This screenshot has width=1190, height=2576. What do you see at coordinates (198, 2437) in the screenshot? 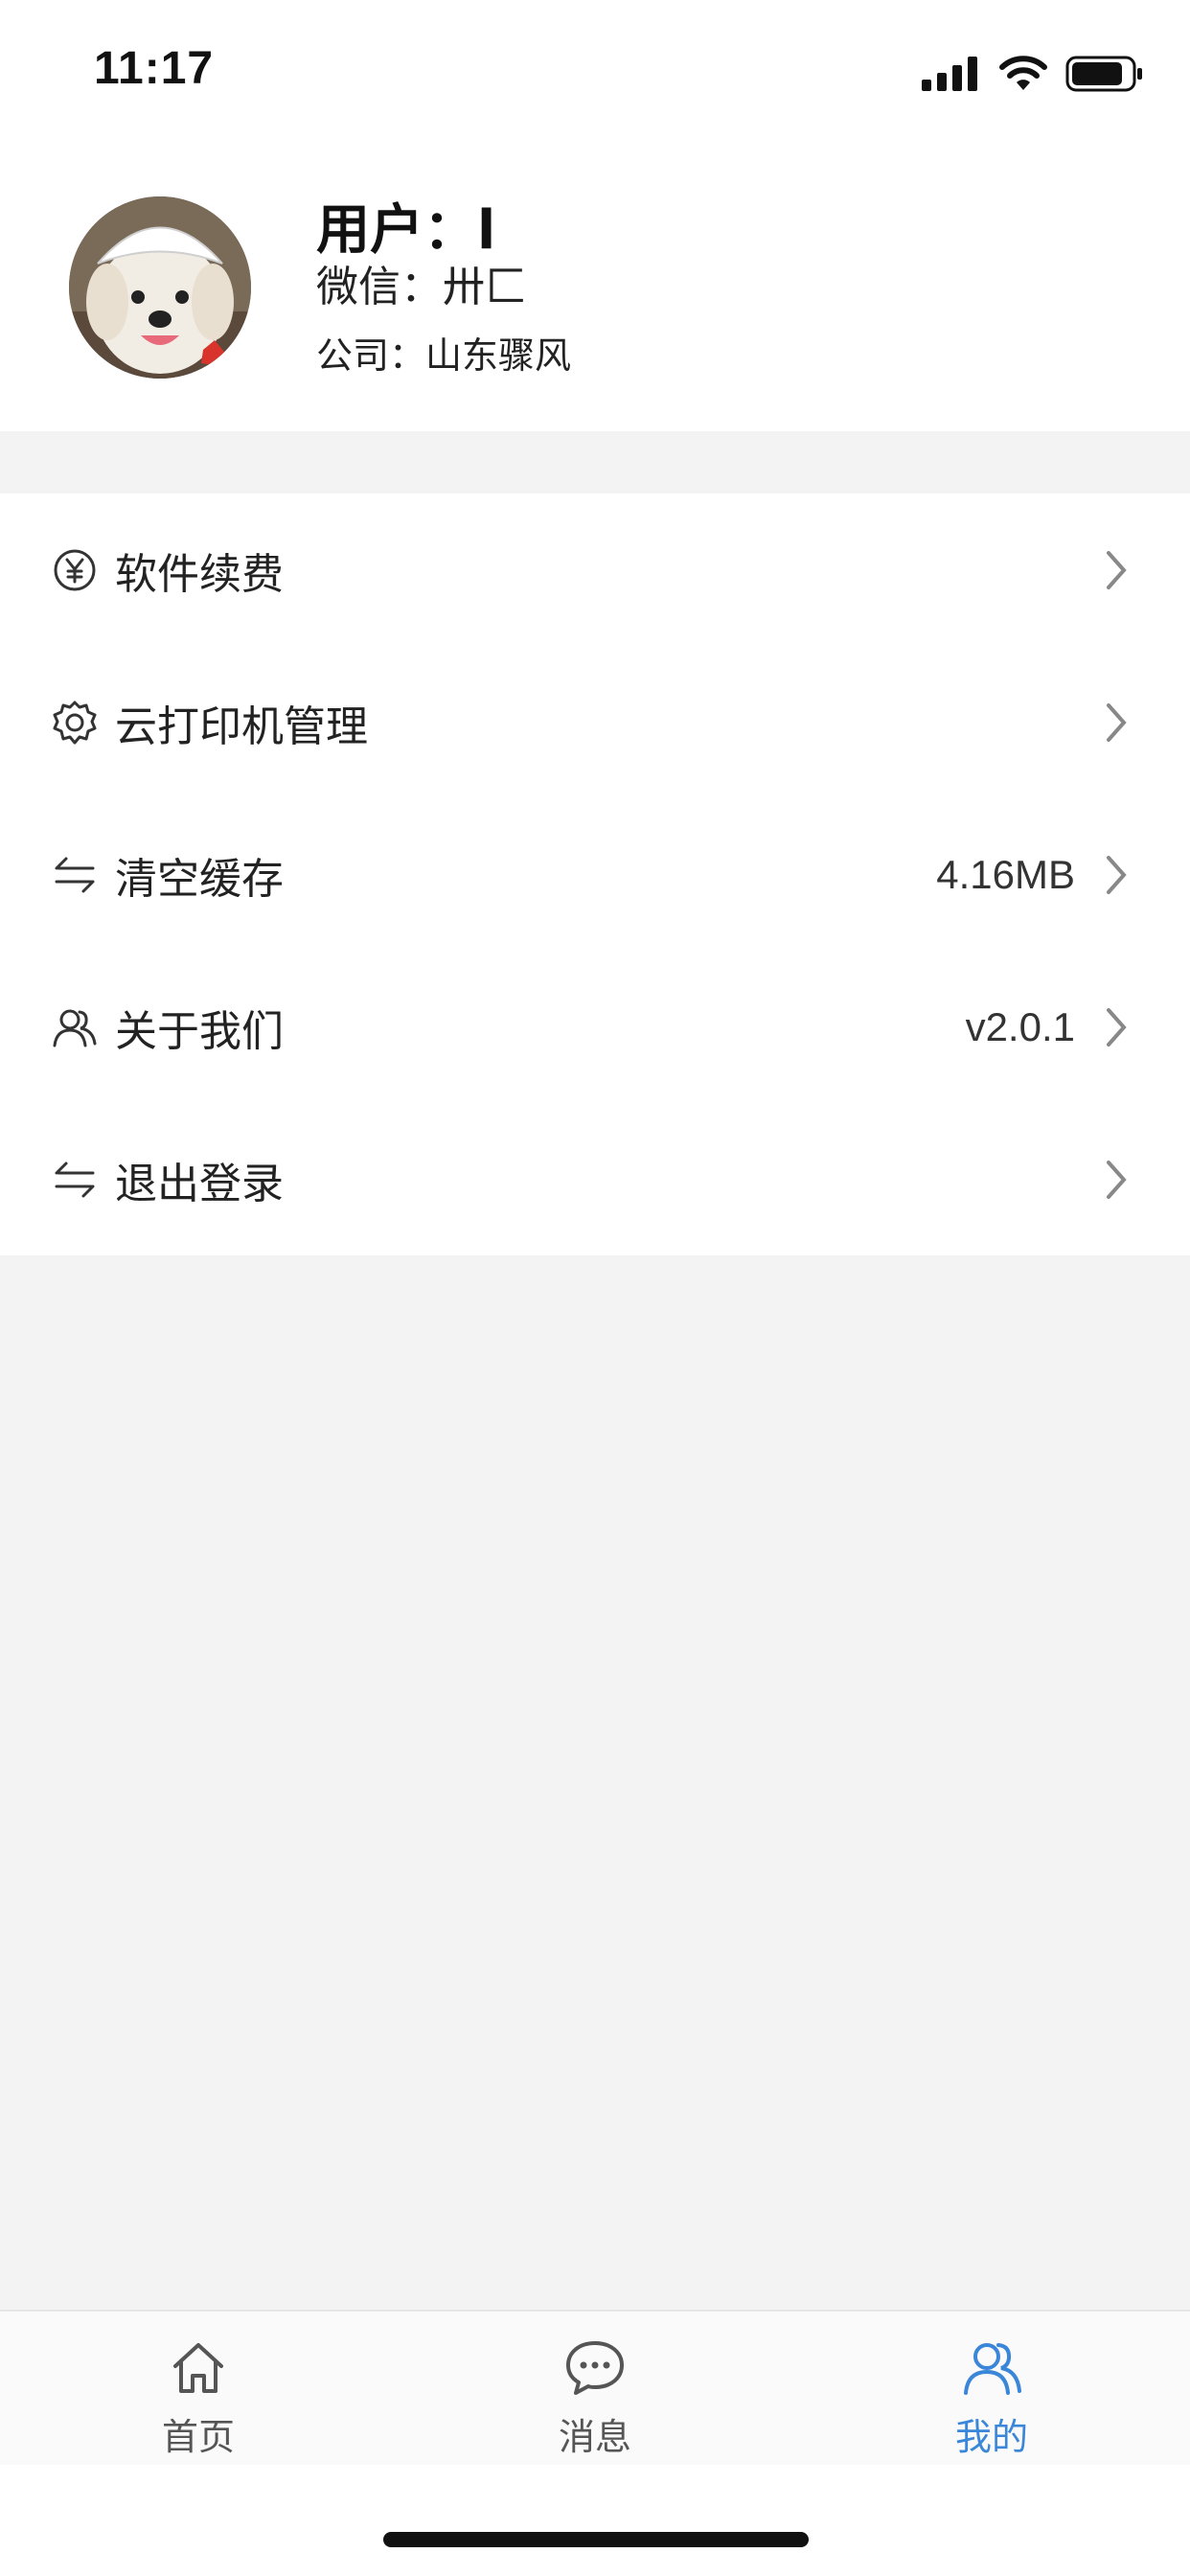
I see `tab-label: 首页` at bounding box center [198, 2437].